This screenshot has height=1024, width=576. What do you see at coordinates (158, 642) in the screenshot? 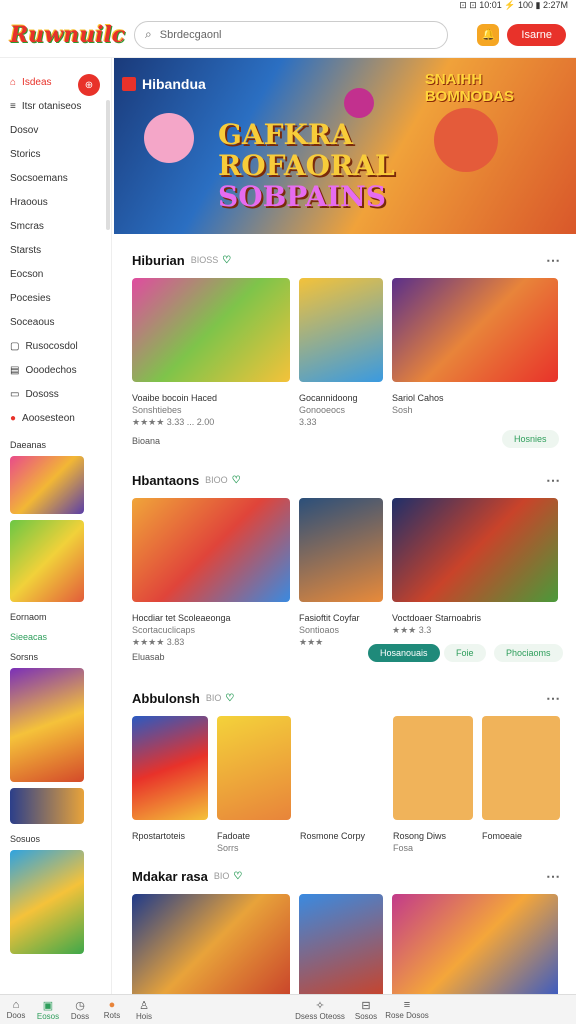
I see `game-rating: ★★★★ 3.83` at bounding box center [158, 642].